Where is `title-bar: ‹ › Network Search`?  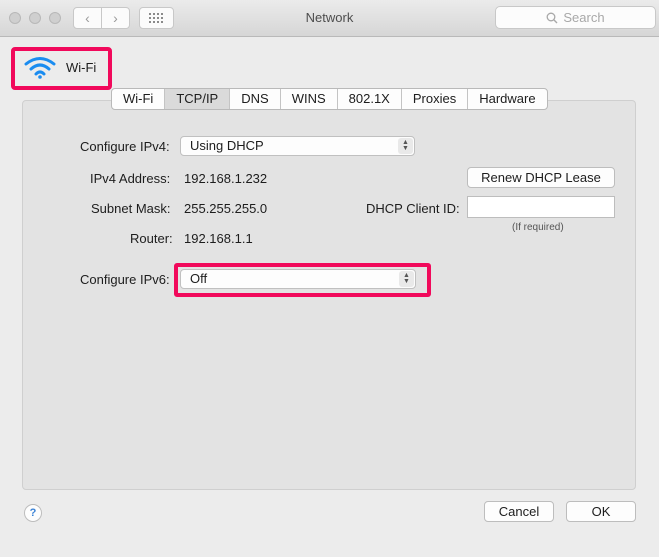 title-bar: ‹ › Network Search is located at coordinates (329, 18).